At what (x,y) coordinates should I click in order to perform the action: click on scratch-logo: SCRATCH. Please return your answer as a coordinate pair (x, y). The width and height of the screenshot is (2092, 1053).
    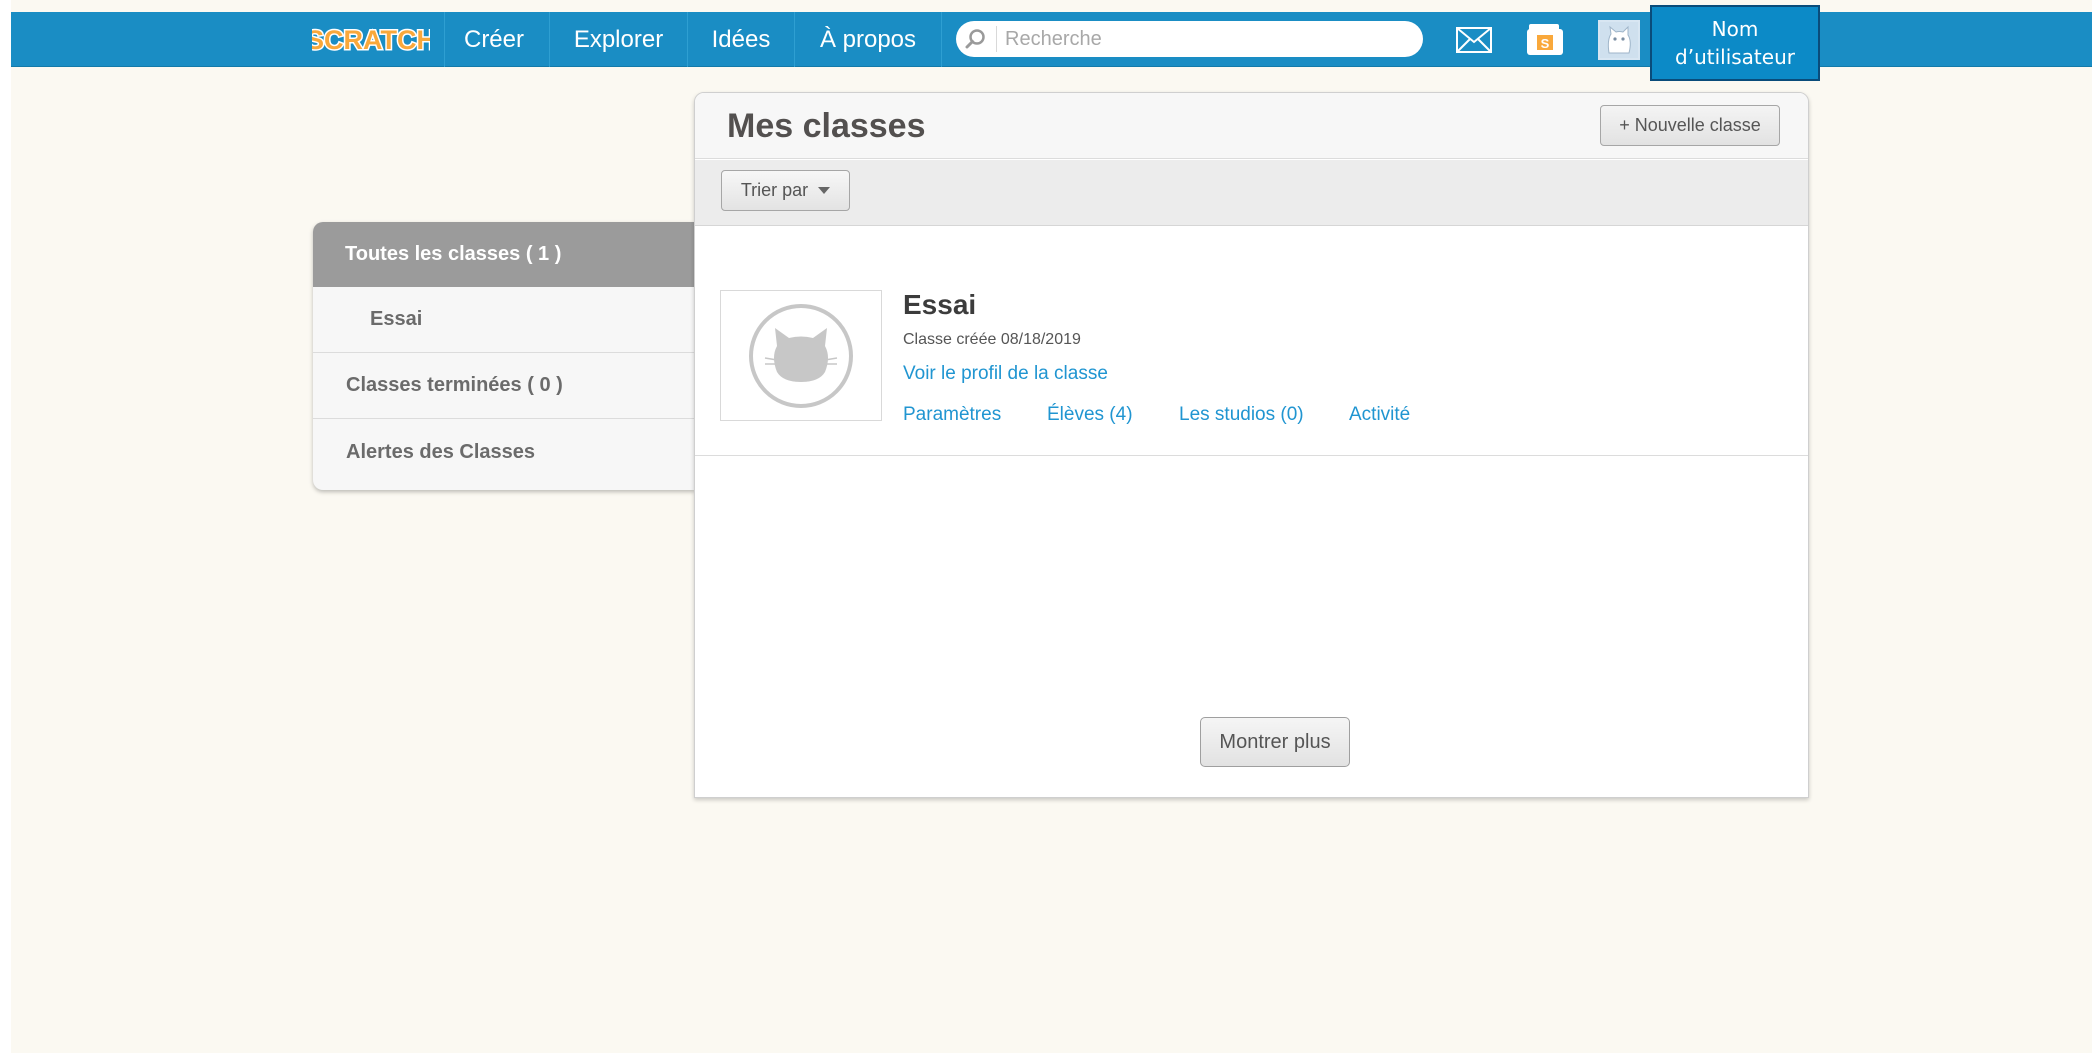
    Looking at the image, I should click on (371, 39).